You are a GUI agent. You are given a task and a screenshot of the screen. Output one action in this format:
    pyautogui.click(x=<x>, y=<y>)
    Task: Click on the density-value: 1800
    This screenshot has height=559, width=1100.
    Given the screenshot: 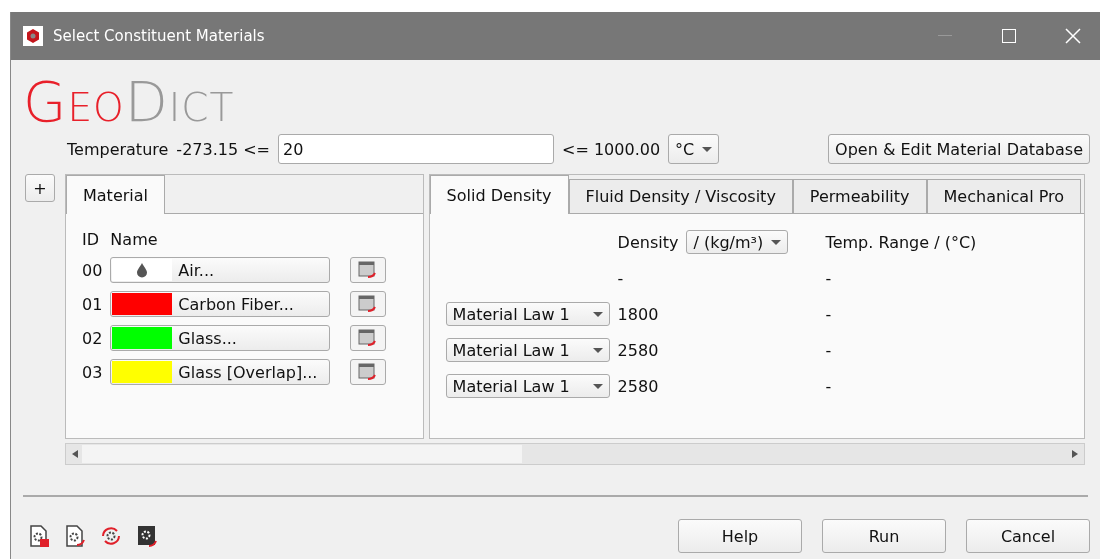 What is the action you would take?
    pyautogui.click(x=638, y=314)
    